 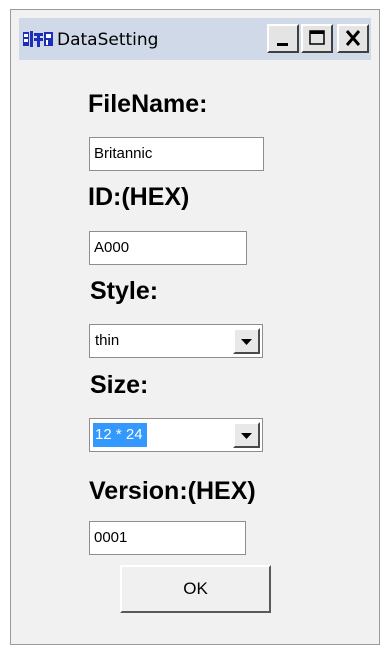 I want to click on size-label: Size:, so click(x=119, y=385).